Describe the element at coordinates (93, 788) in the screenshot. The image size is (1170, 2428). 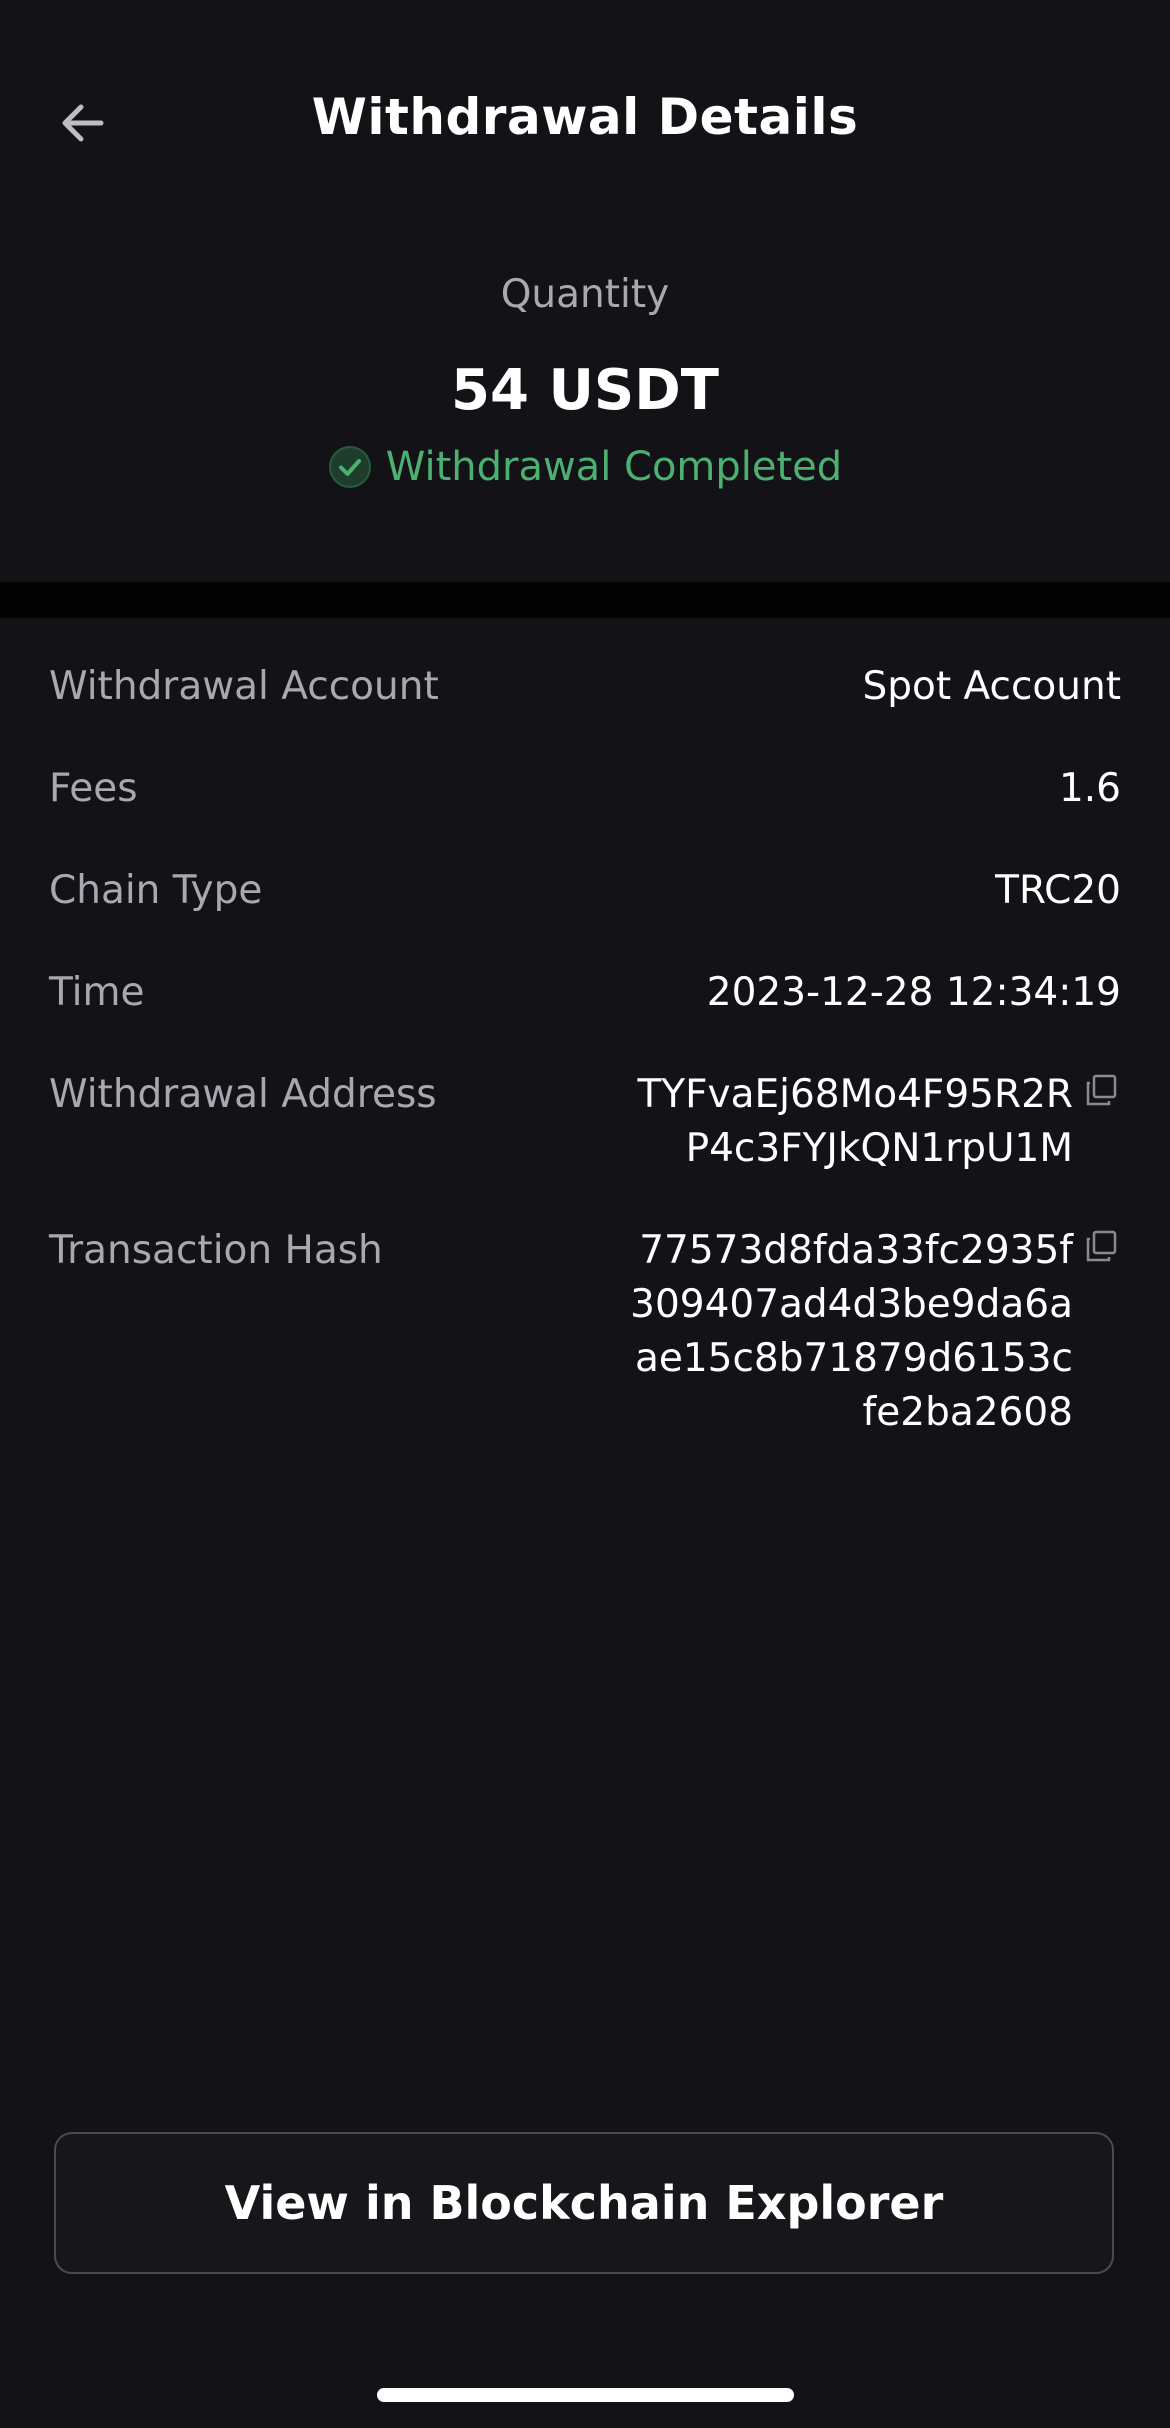
I see `fees-label: Fees` at that location.